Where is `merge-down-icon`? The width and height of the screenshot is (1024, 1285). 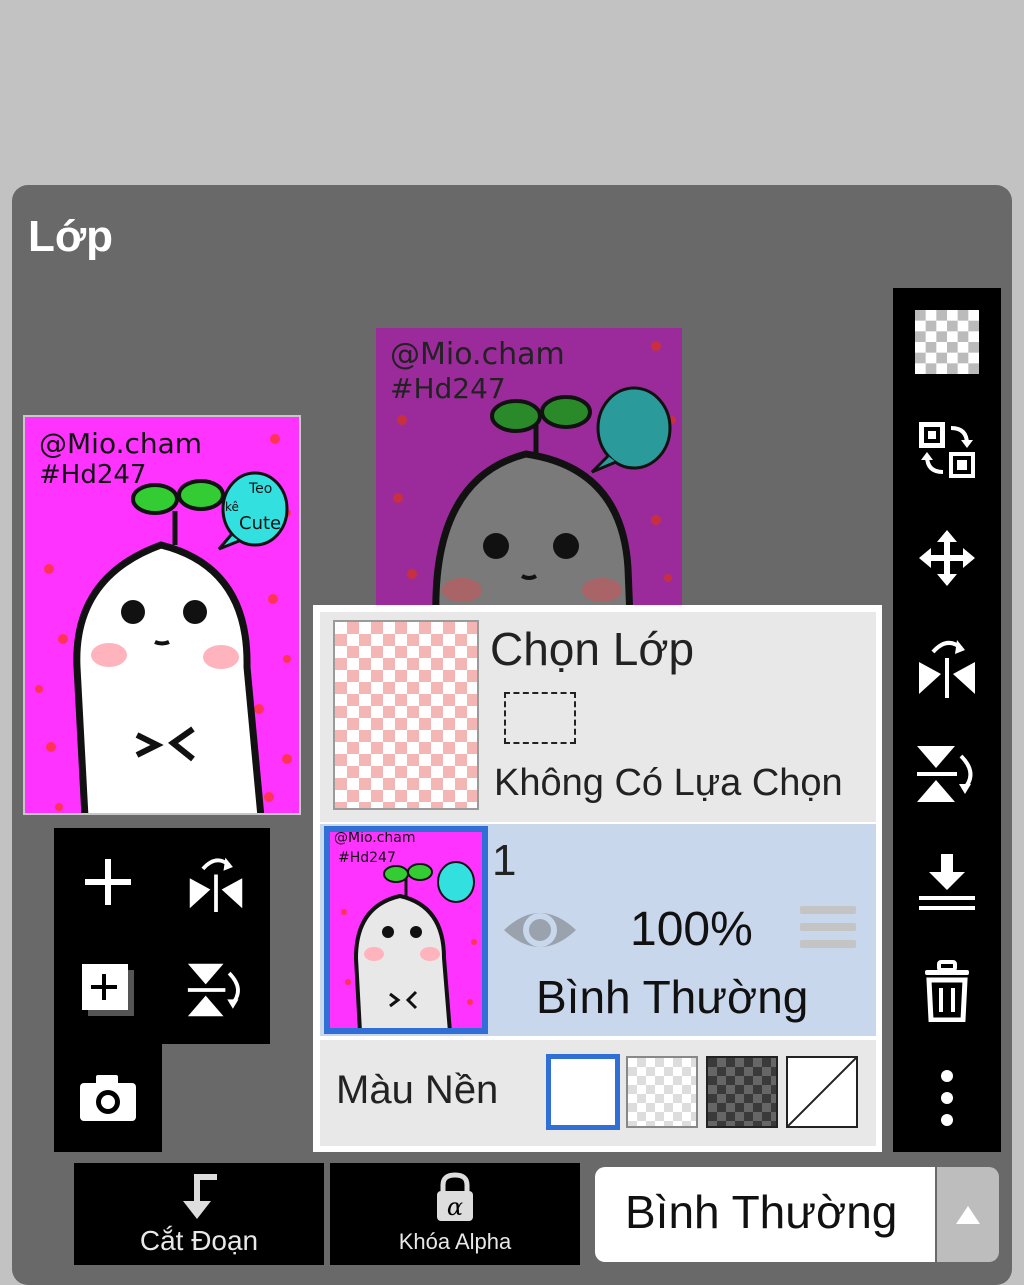 merge-down-icon is located at coordinates (947, 882).